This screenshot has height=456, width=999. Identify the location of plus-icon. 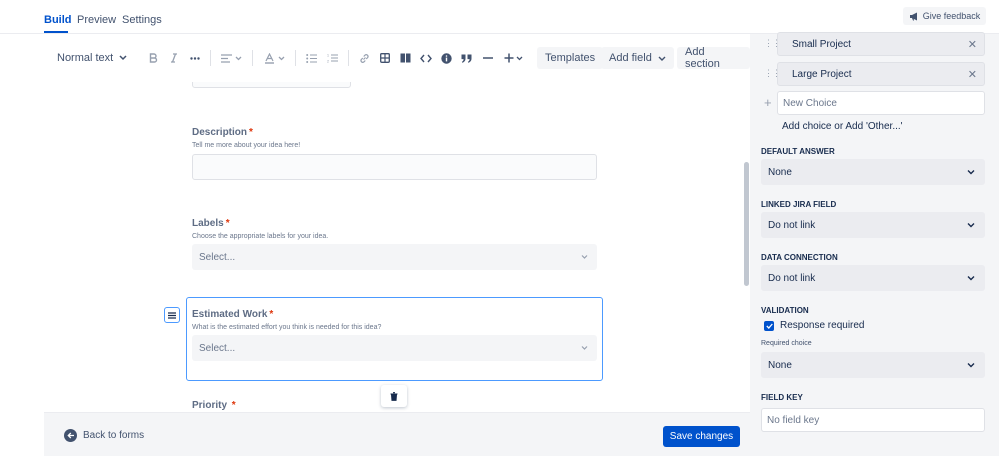
(509, 58).